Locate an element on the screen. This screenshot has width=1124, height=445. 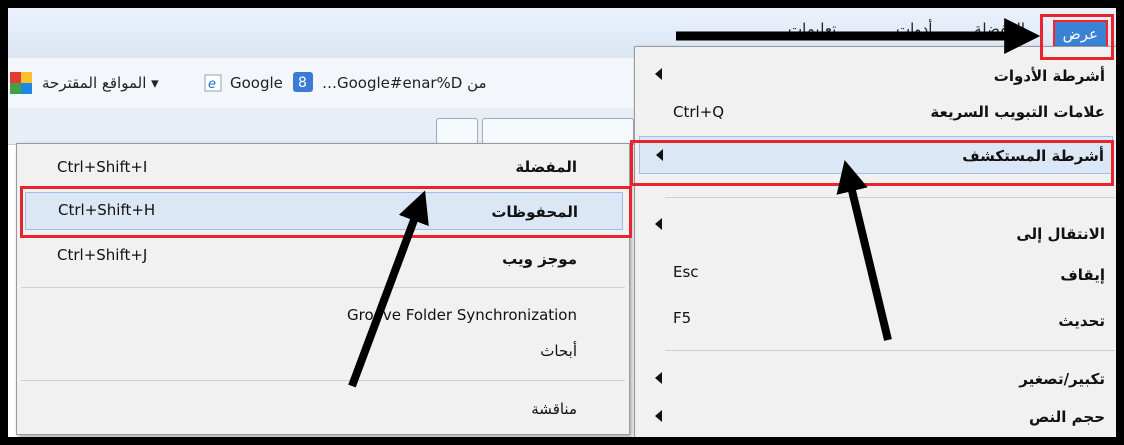
submenu-item-label: المفضلة is located at coordinates (546, 167).